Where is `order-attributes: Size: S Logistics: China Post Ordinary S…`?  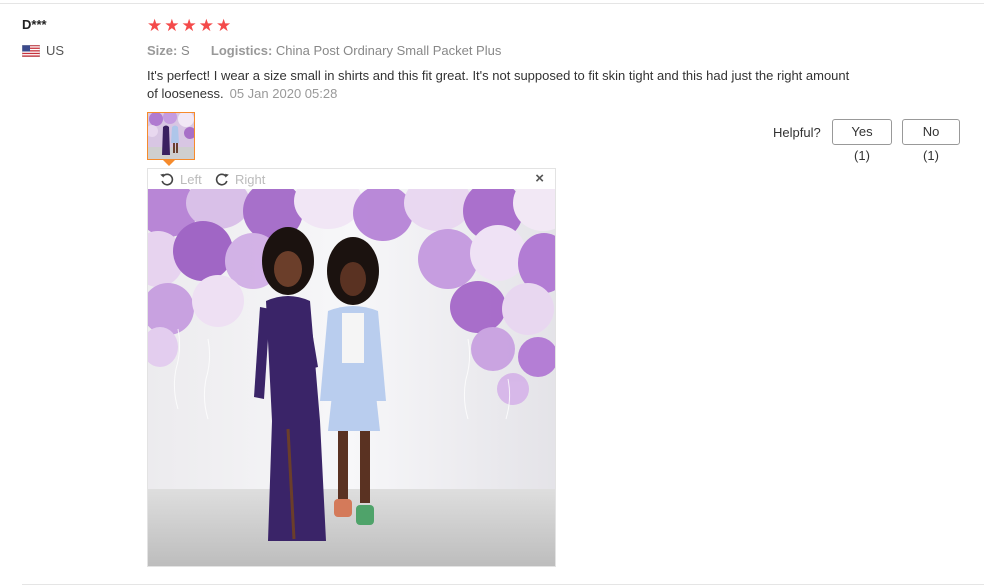
order-attributes: Size: S Logistics: China Post Ordinary S… is located at coordinates (324, 50).